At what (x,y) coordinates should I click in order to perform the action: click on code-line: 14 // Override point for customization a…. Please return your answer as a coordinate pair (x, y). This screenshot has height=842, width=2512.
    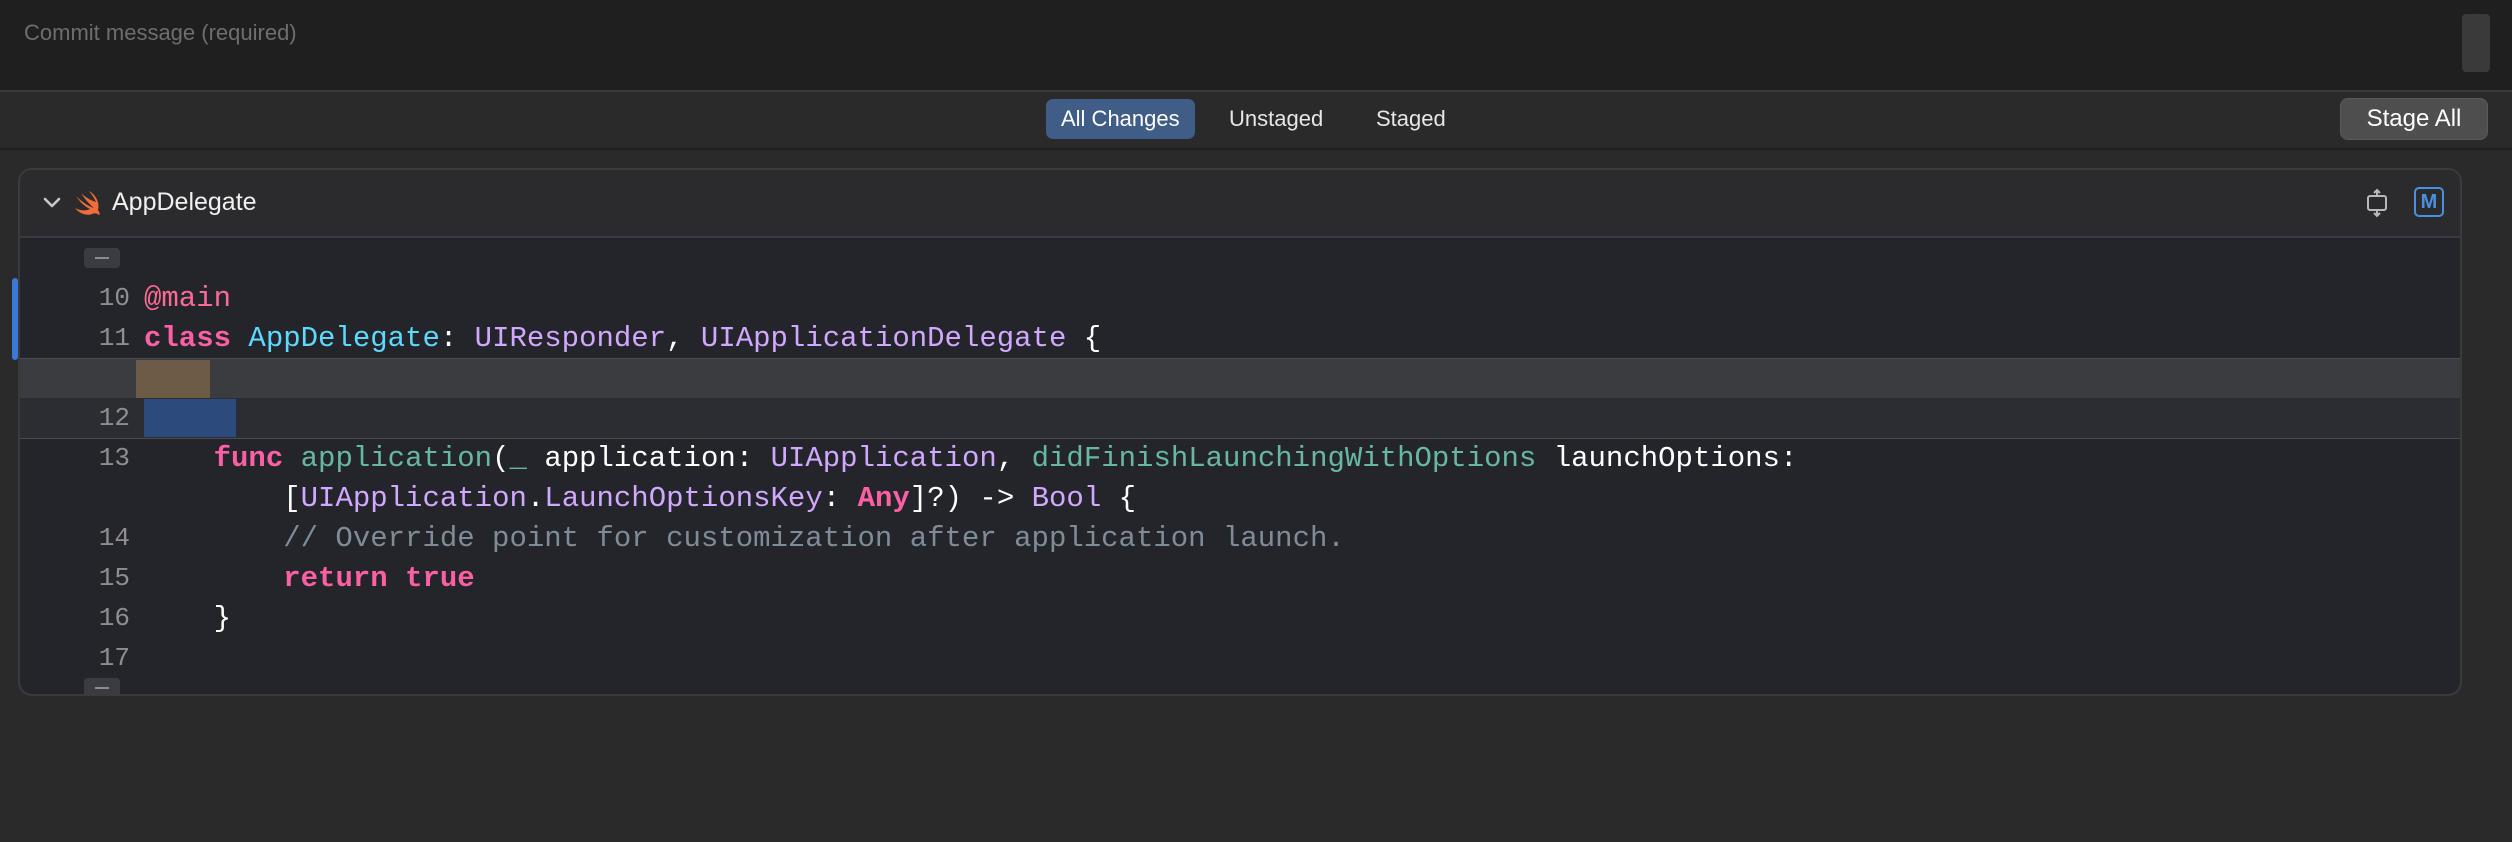
    Looking at the image, I should click on (1240, 538).